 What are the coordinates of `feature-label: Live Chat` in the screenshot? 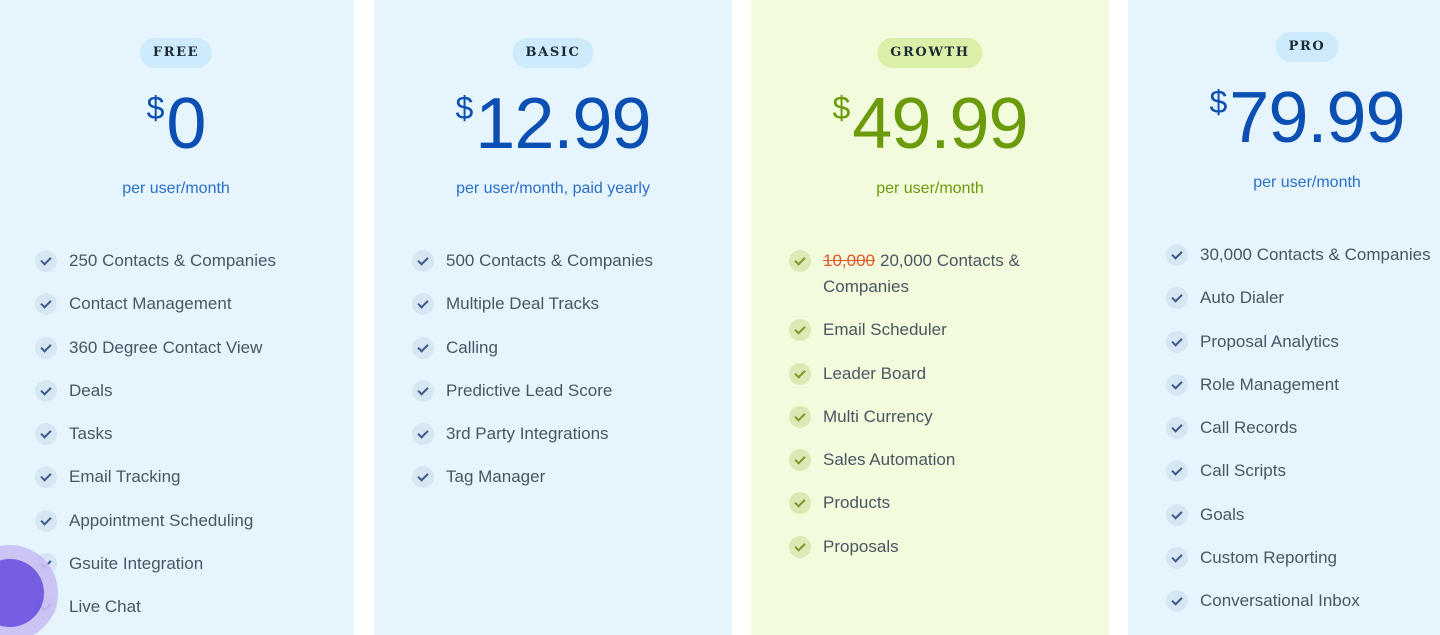 It's located at (105, 607).